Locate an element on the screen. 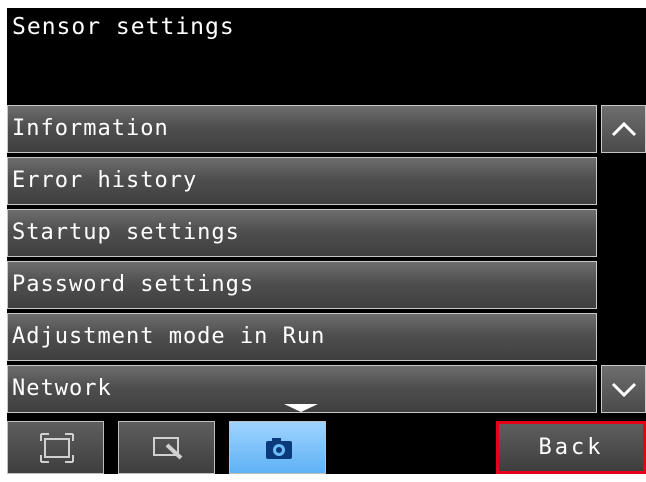 Image resolution: width=646 pixels, height=482 pixels. page-title: Sensor settings is located at coordinates (123, 27).